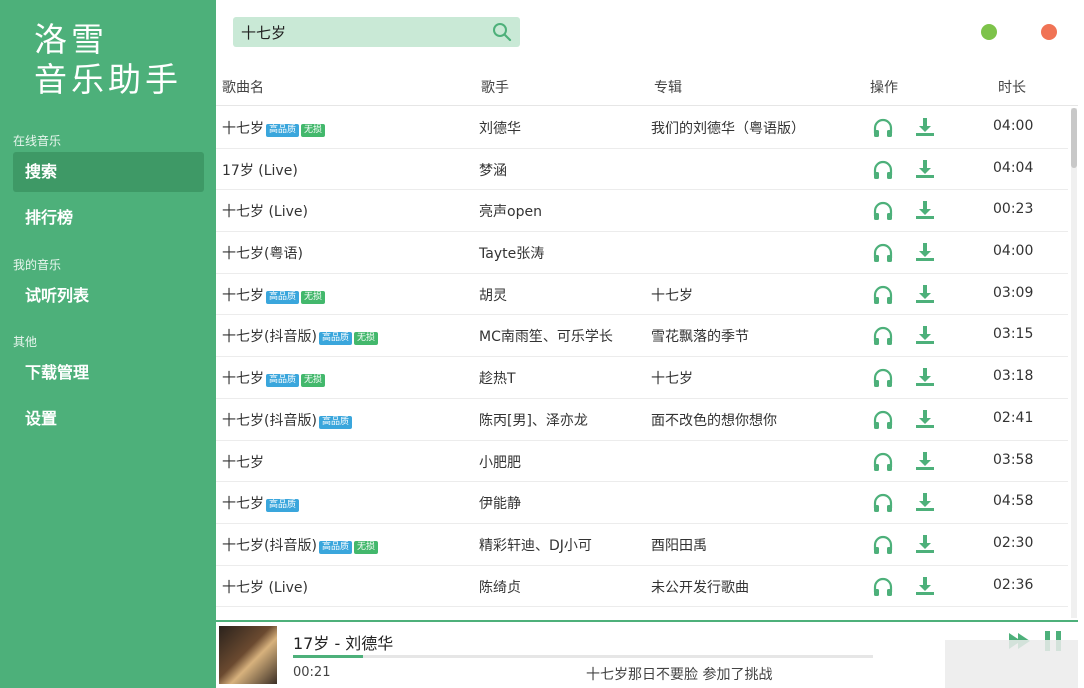  I want to click on duration-cell: 02:41, so click(1013, 417).